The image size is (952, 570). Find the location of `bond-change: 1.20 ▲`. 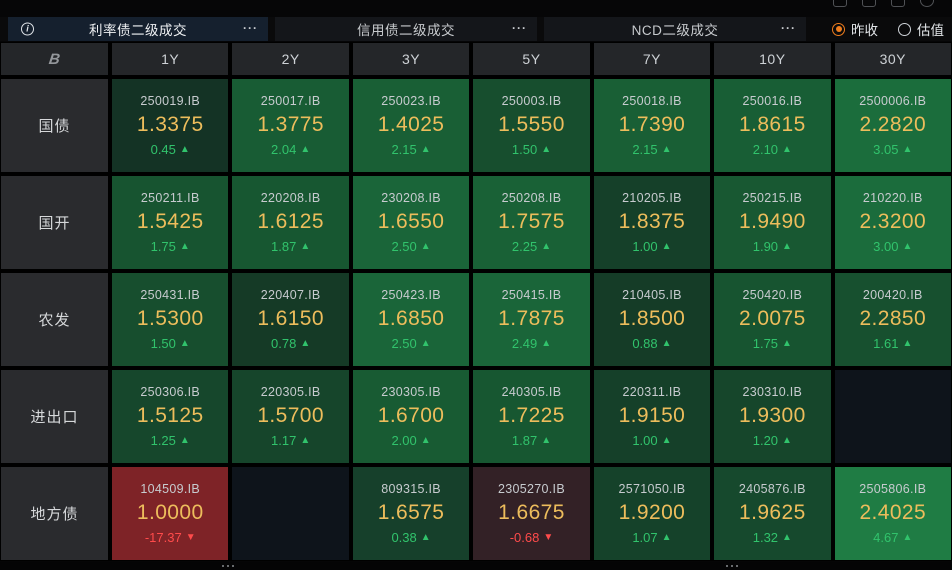

bond-change: 1.20 ▲ is located at coordinates (772, 440).